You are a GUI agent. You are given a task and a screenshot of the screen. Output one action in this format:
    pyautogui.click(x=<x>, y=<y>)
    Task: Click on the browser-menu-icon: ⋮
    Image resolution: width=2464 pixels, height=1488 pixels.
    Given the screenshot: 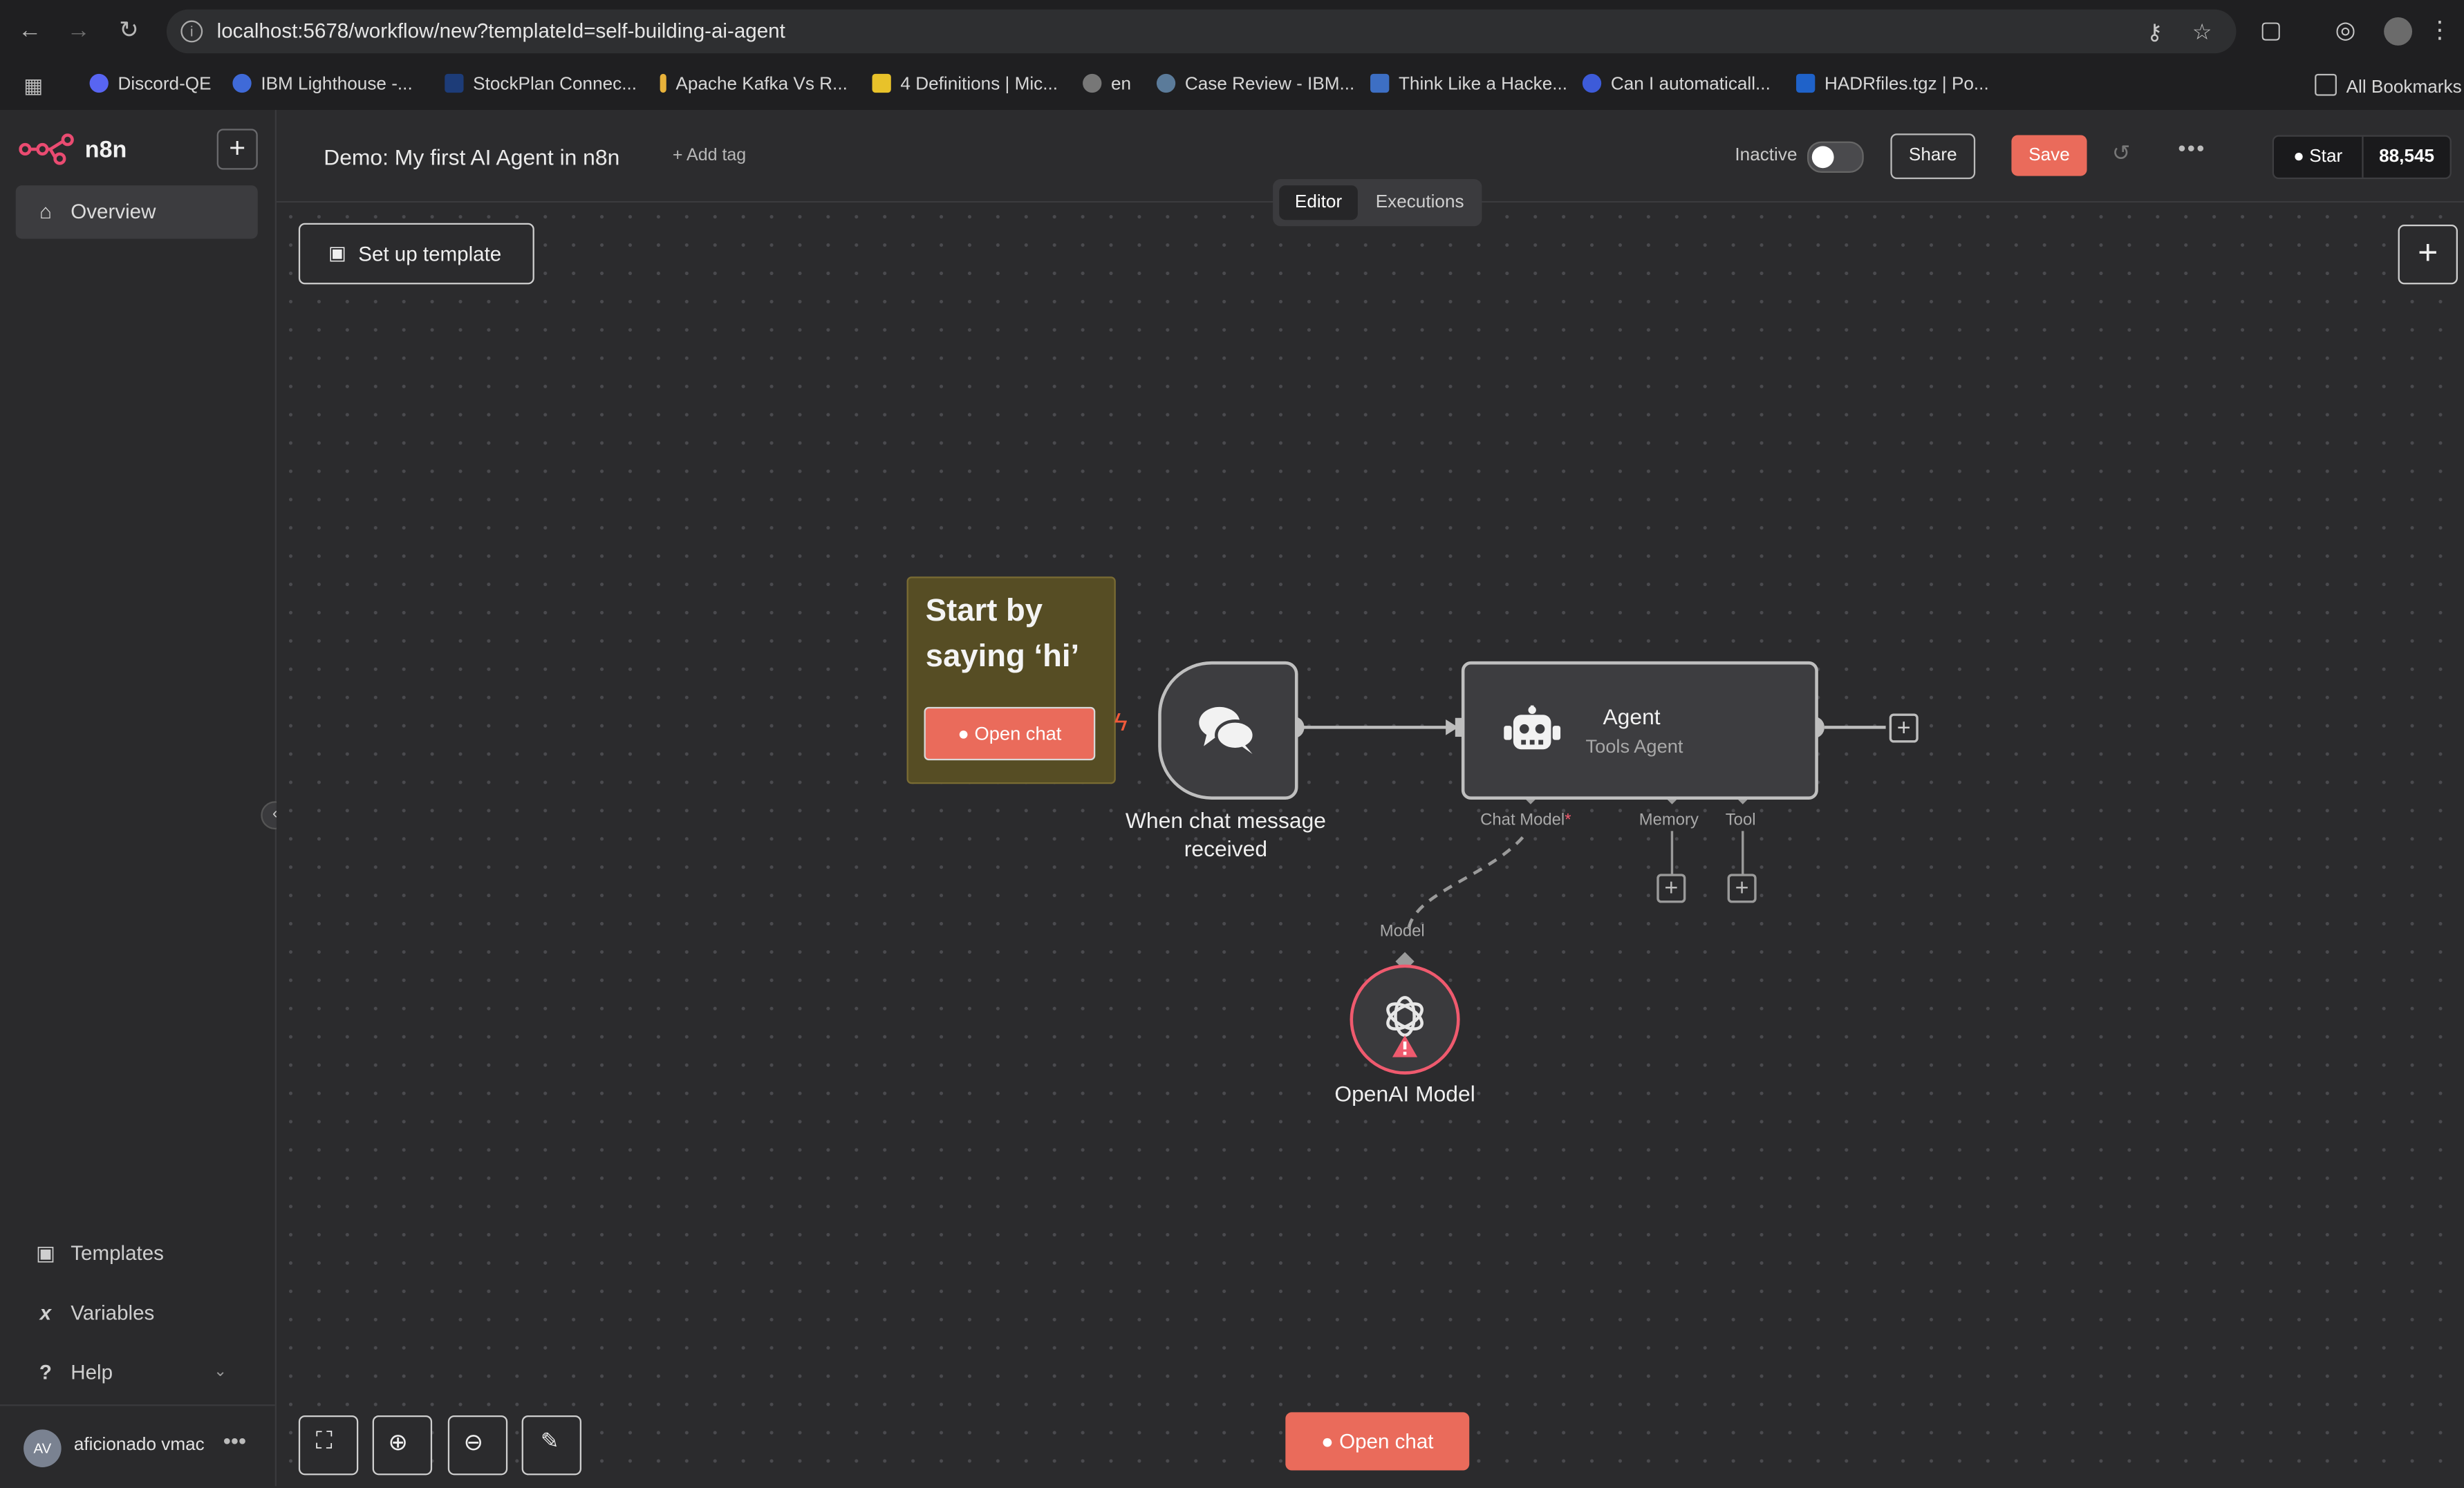 What is the action you would take?
    pyautogui.click(x=2440, y=30)
    